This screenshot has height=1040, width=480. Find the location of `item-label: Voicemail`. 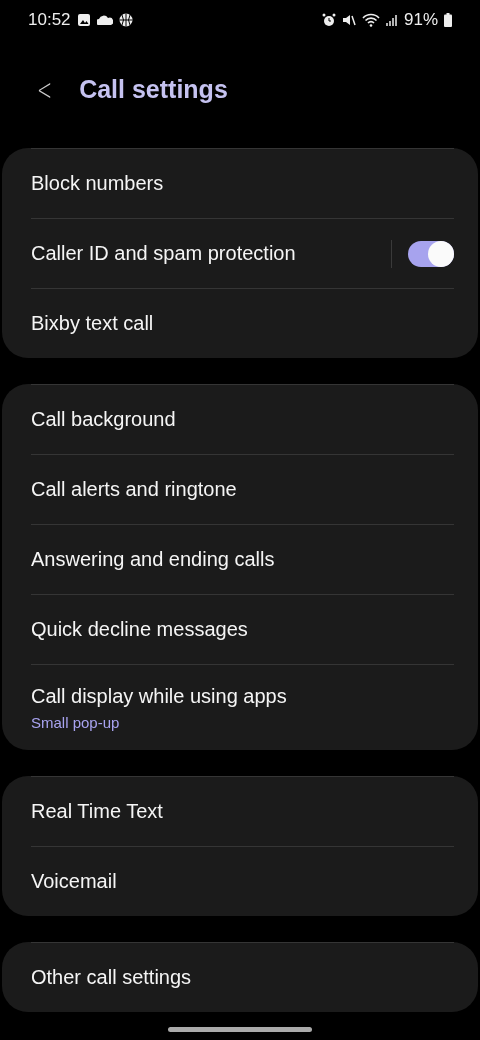

item-label: Voicemail is located at coordinates (74, 881).